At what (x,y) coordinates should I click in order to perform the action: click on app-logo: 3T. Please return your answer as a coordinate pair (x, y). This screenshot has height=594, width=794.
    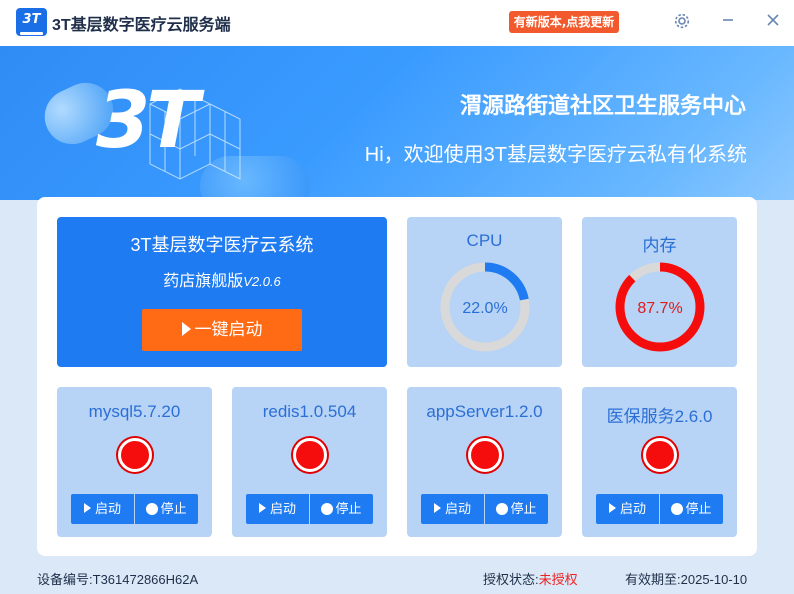
    Looking at the image, I should click on (31, 22).